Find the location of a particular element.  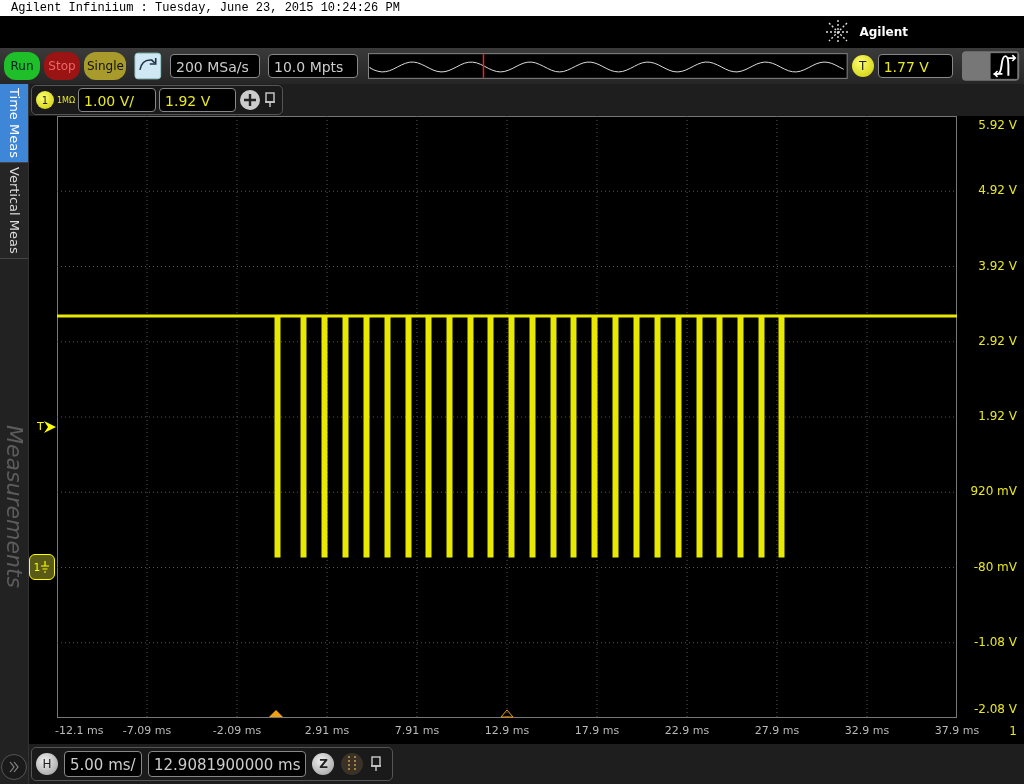

time-label: 22.9 ms is located at coordinates (687, 730).